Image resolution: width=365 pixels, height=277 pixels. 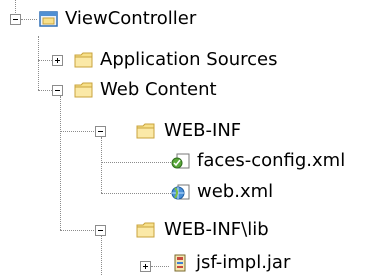 I want to click on expand-toggle-jsf-impl, so click(x=145, y=266).